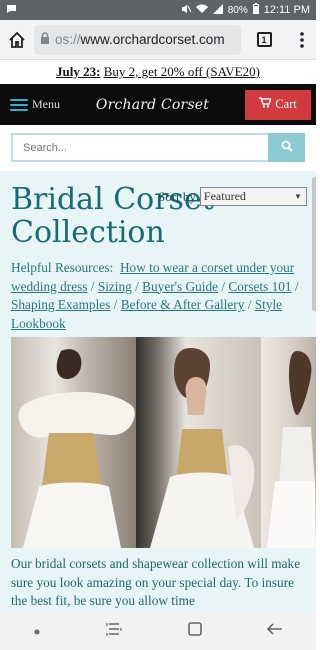  What do you see at coordinates (237, 10) in the screenshot?
I see `battery-percent: 80%` at bounding box center [237, 10].